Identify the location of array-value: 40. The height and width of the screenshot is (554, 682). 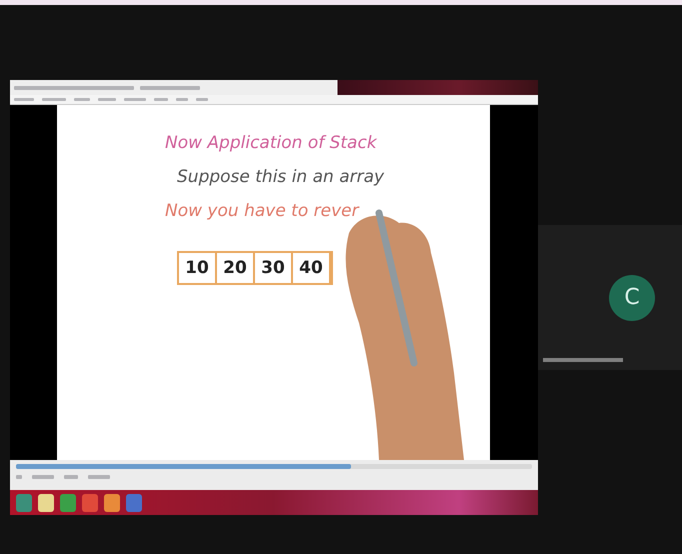
(312, 268).